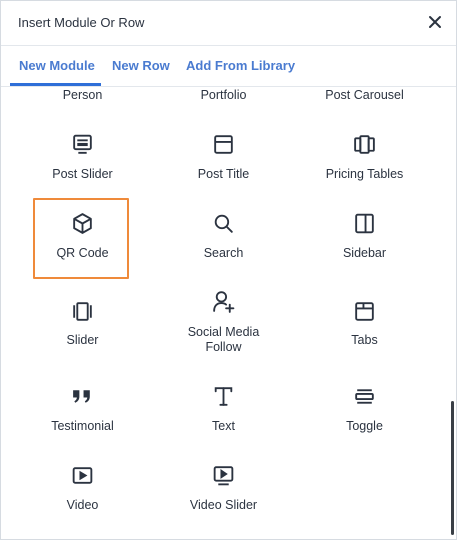 This screenshot has width=457, height=540. What do you see at coordinates (364, 253) in the screenshot?
I see `module-label: Sidebar` at bounding box center [364, 253].